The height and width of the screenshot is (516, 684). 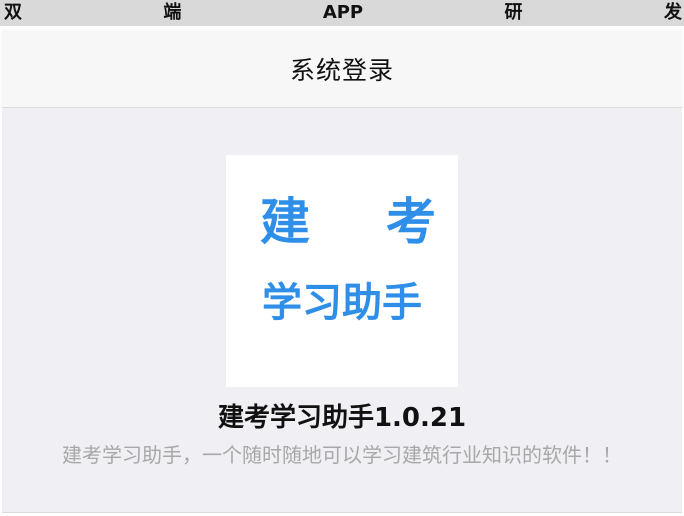 What do you see at coordinates (342, 418) in the screenshot?
I see `app-name-version: 建考学习助手1.0.21` at bounding box center [342, 418].